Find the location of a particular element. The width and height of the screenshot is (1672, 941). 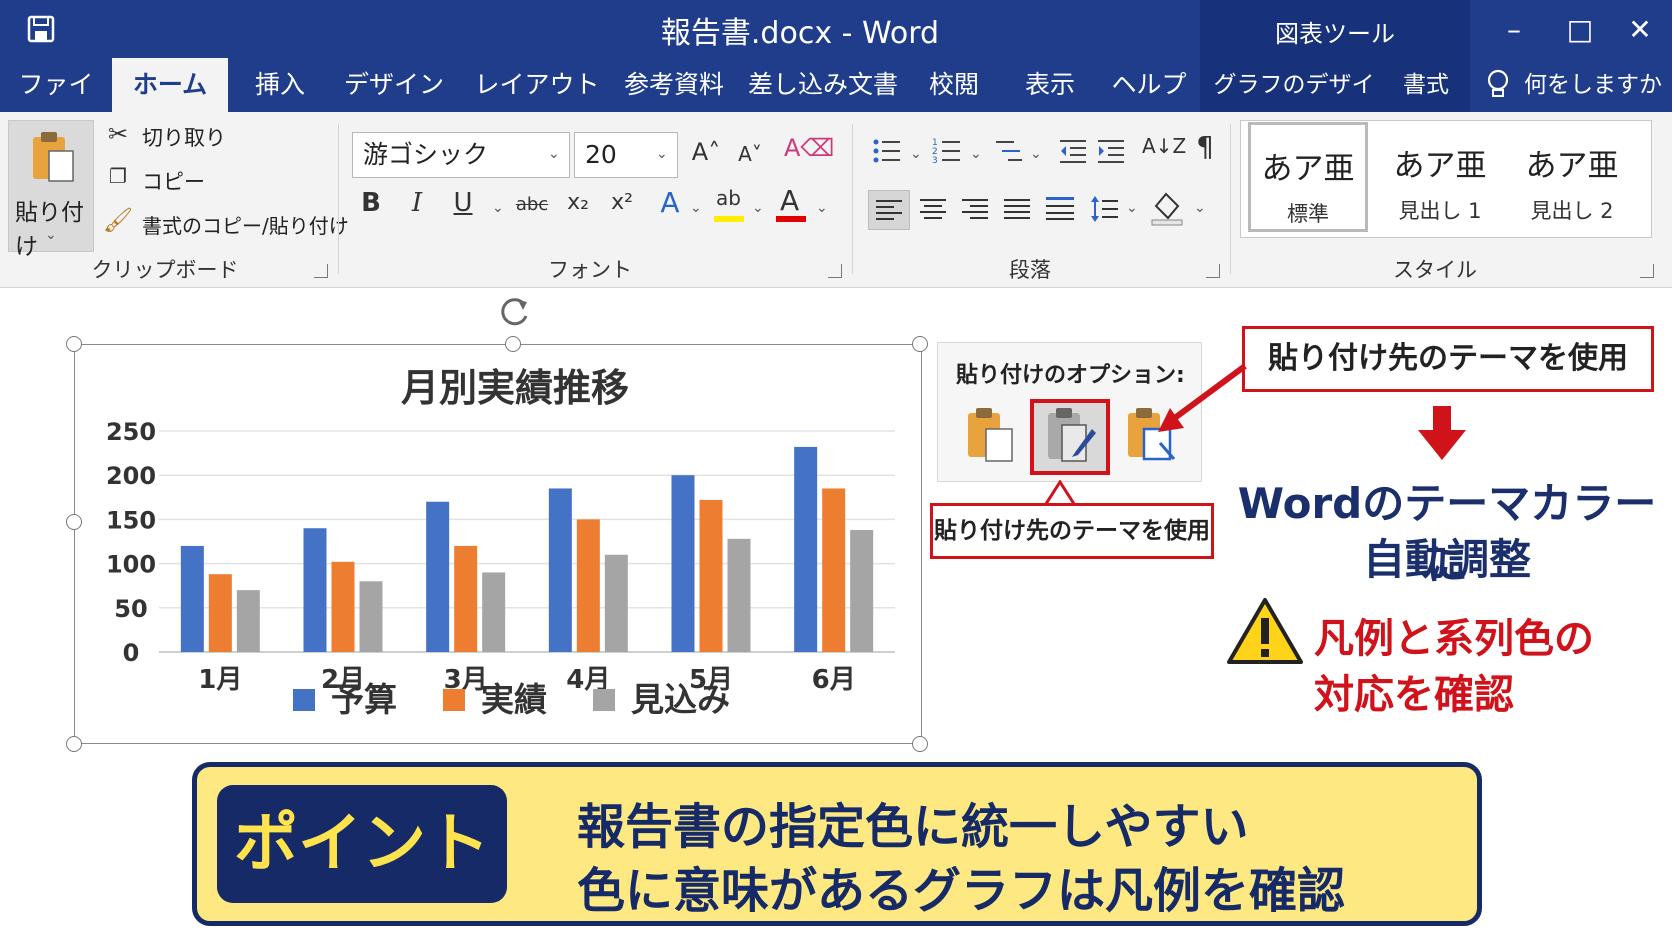

align-right-icon is located at coordinates (975, 209).